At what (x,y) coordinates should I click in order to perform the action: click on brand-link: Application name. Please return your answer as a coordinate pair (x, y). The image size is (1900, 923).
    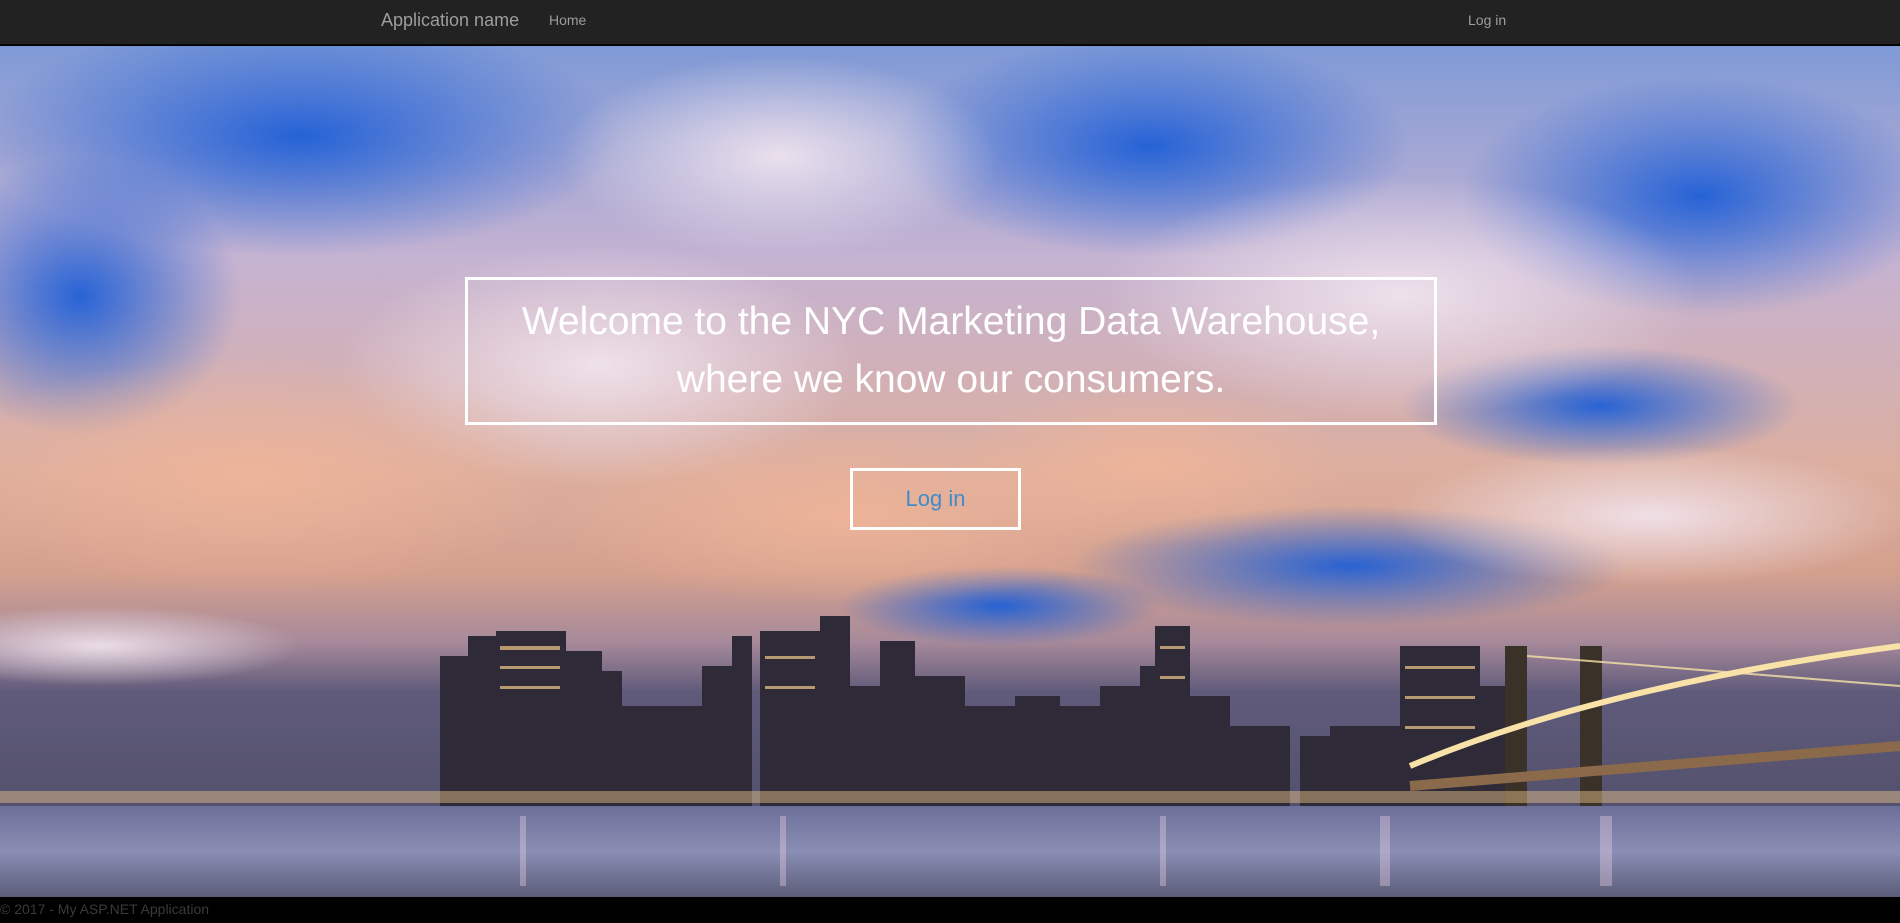
    Looking at the image, I should click on (450, 20).